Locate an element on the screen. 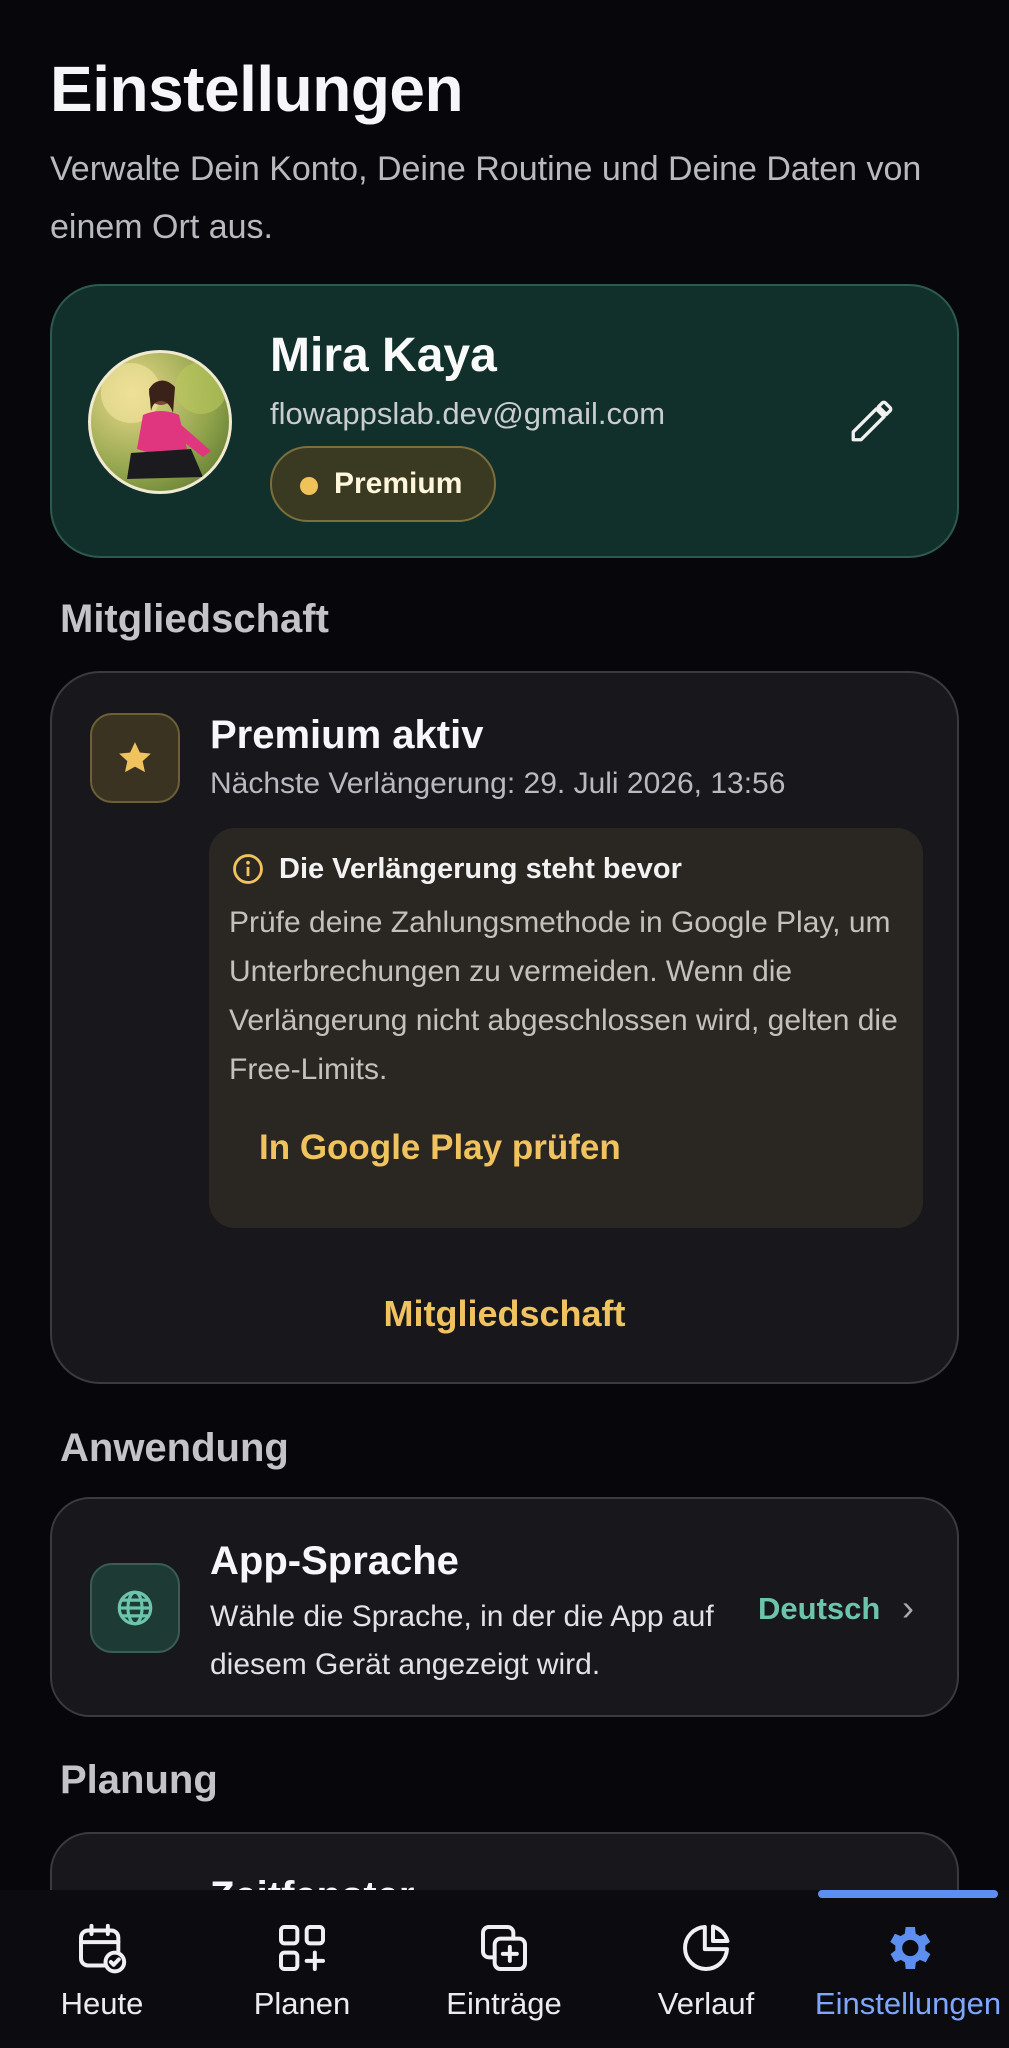 This screenshot has width=1009, height=2048. nav-label-today: Heute is located at coordinates (102, 2003).